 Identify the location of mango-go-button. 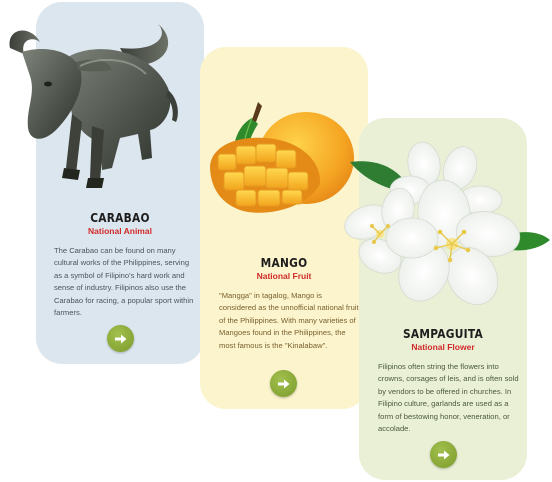
(283, 383).